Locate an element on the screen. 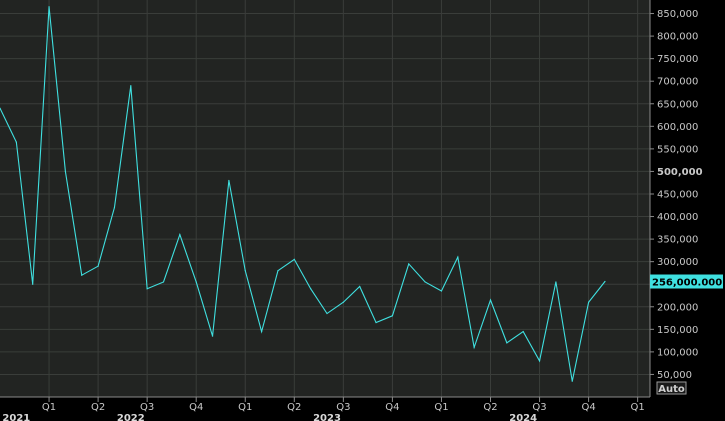  scale-mode-label: Auto is located at coordinates (671, 389).